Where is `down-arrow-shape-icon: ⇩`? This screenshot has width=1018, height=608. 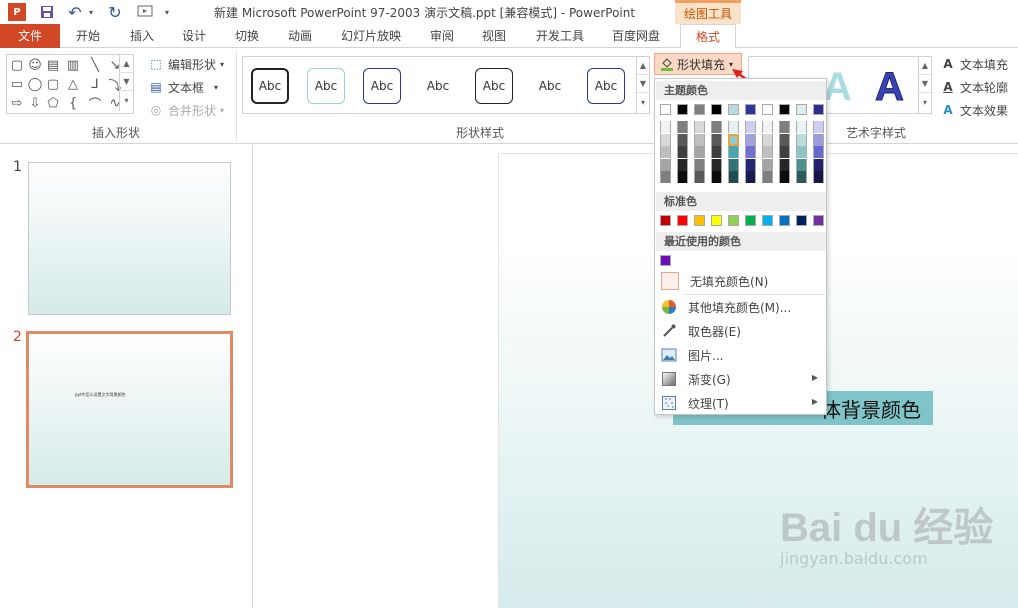 down-arrow-shape-icon: ⇩ is located at coordinates (35, 103).